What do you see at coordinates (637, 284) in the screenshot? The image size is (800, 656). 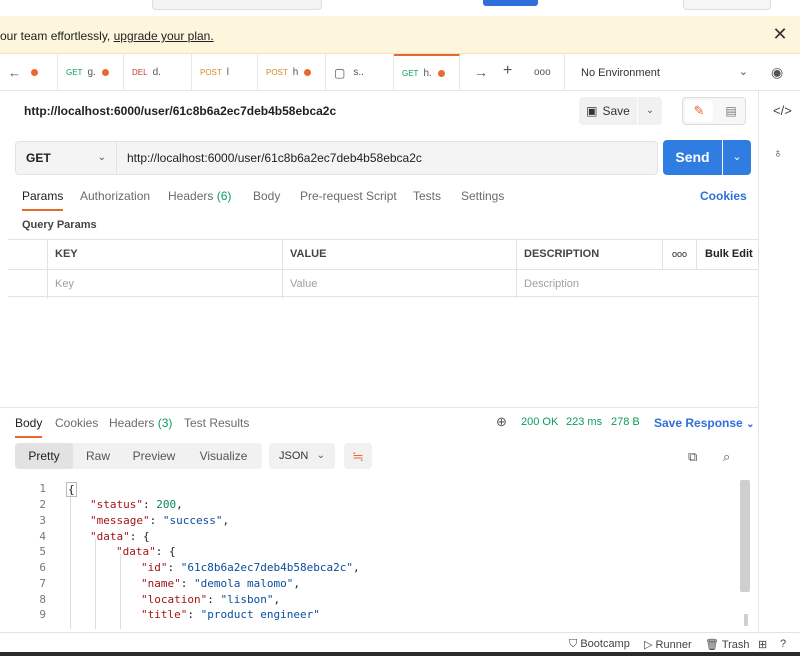 I see `description-input: Description` at bounding box center [637, 284].